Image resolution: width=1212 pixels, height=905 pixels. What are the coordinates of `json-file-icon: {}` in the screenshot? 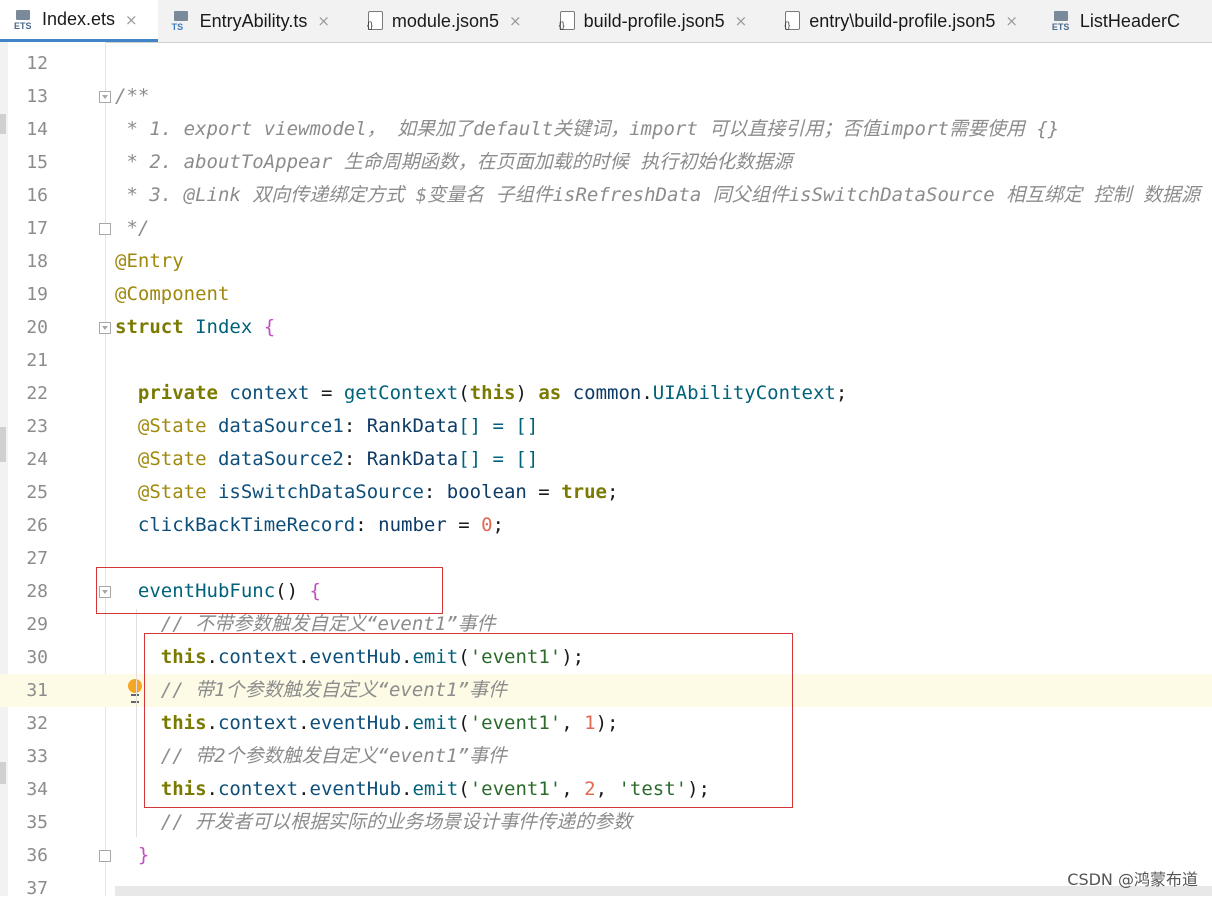 It's located at (792, 21).